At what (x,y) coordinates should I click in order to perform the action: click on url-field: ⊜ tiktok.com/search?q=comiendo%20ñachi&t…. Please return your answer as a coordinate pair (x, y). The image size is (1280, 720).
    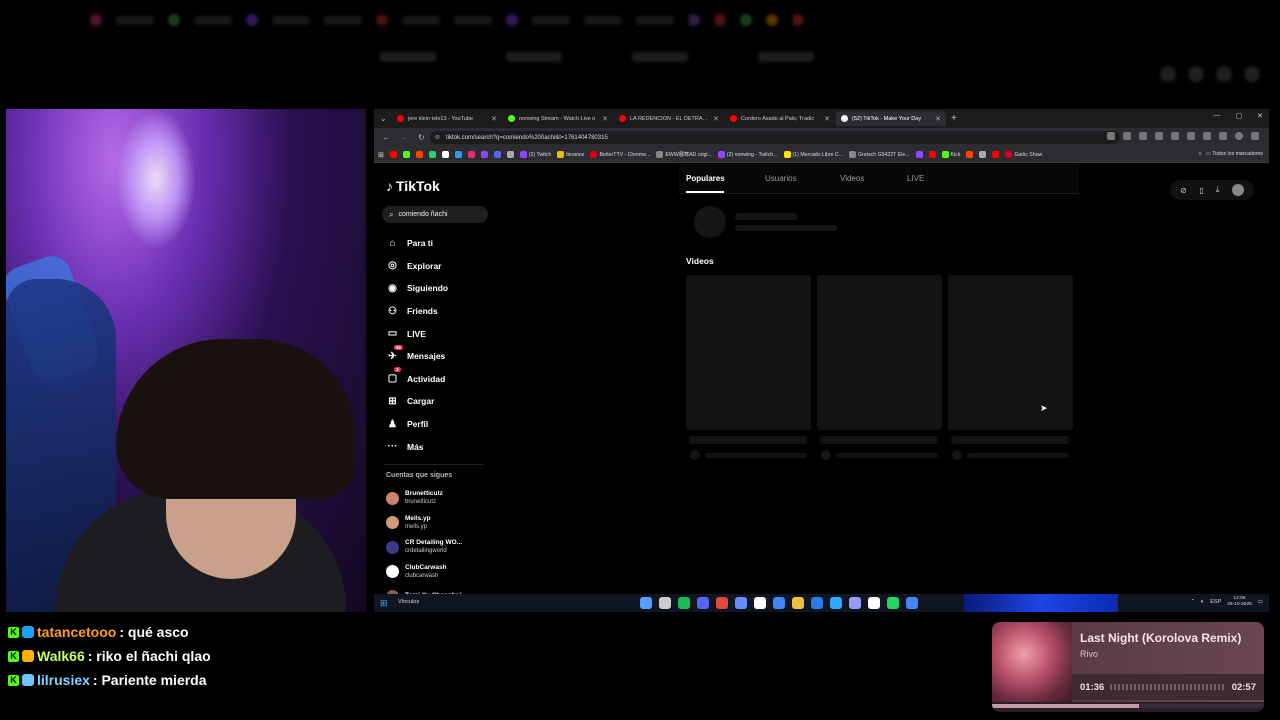
    Looking at the image, I should click on (775, 137).